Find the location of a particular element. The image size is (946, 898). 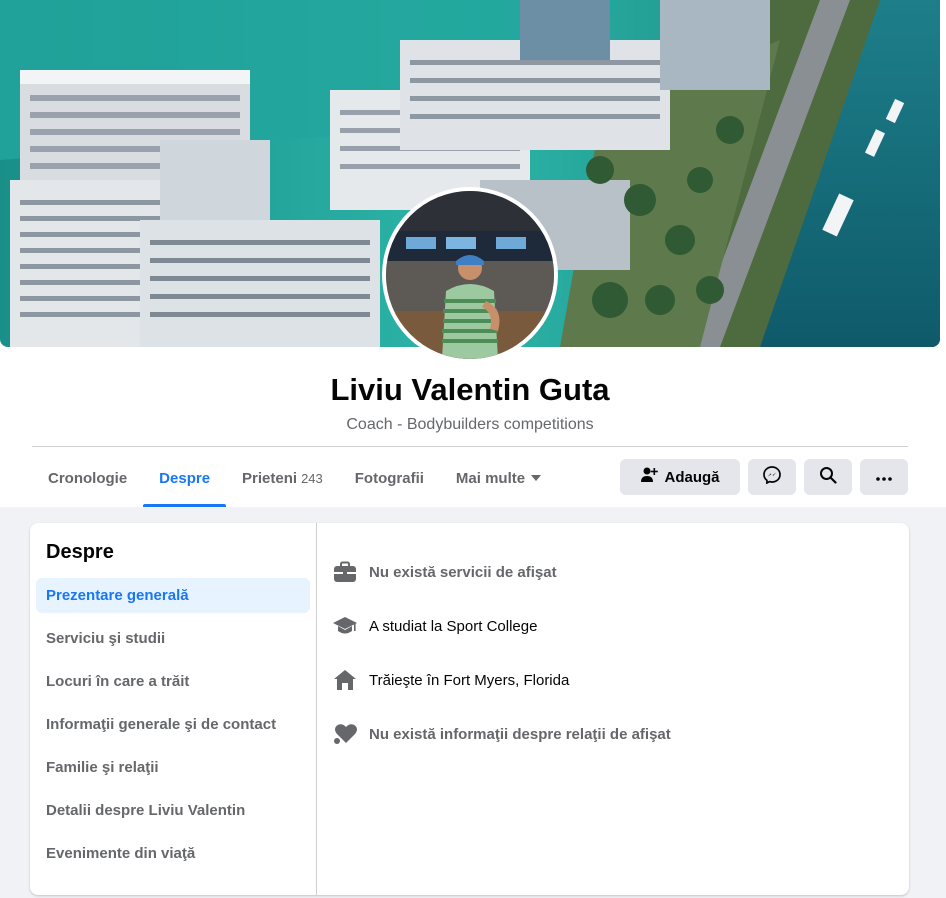

more-options-button is located at coordinates (884, 477).